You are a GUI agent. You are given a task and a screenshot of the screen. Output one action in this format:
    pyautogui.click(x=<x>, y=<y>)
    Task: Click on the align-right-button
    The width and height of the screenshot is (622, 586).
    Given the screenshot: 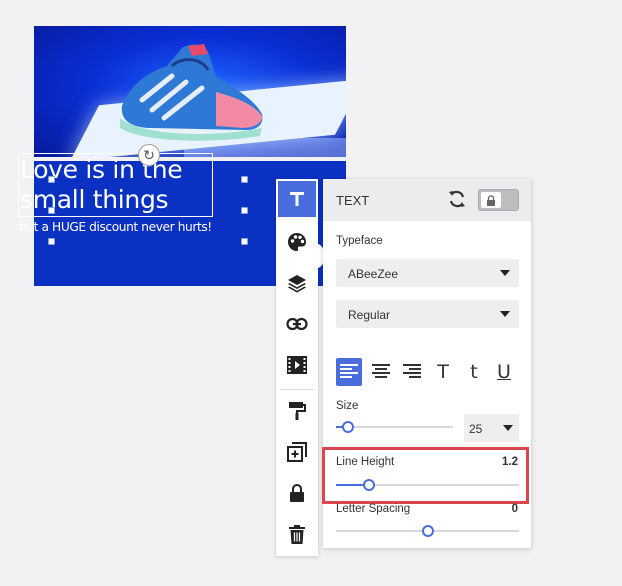 What is the action you would take?
    pyautogui.click(x=412, y=372)
    